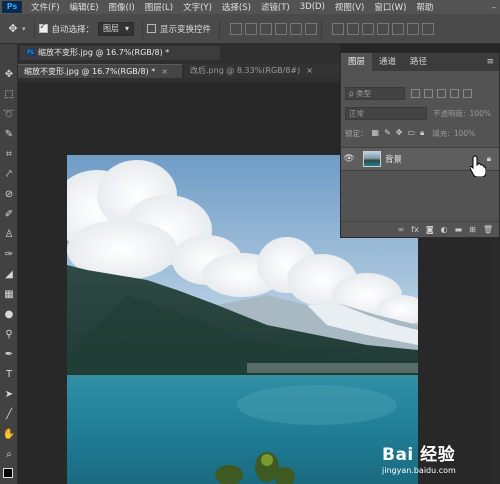  Describe the element at coordinates (9, 175) in the screenshot. I see `eyedropper-tool-icon: ⤤` at that location.